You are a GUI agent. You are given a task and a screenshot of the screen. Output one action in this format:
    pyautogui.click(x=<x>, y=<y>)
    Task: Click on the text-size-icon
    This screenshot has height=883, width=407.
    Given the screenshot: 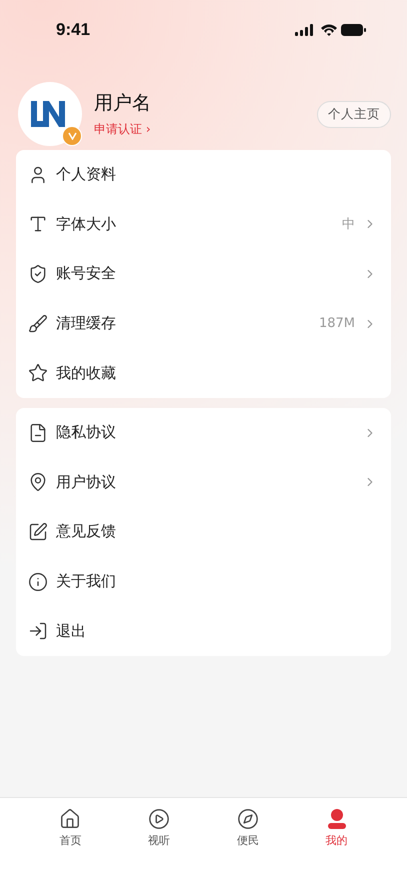 What is the action you would take?
    pyautogui.click(x=38, y=224)
    